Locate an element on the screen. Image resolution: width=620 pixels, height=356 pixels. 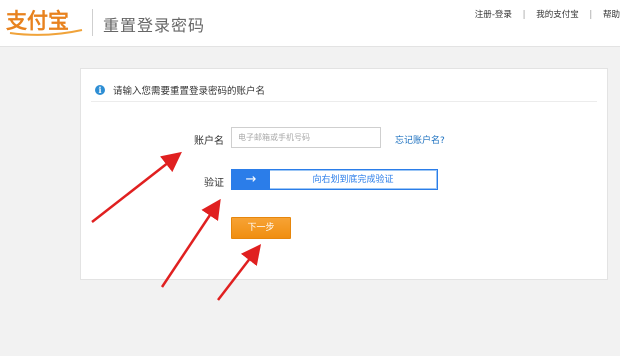
notice-text: 请输入您需要重置登录密码的账户名 is located at coordinates (189, 91).